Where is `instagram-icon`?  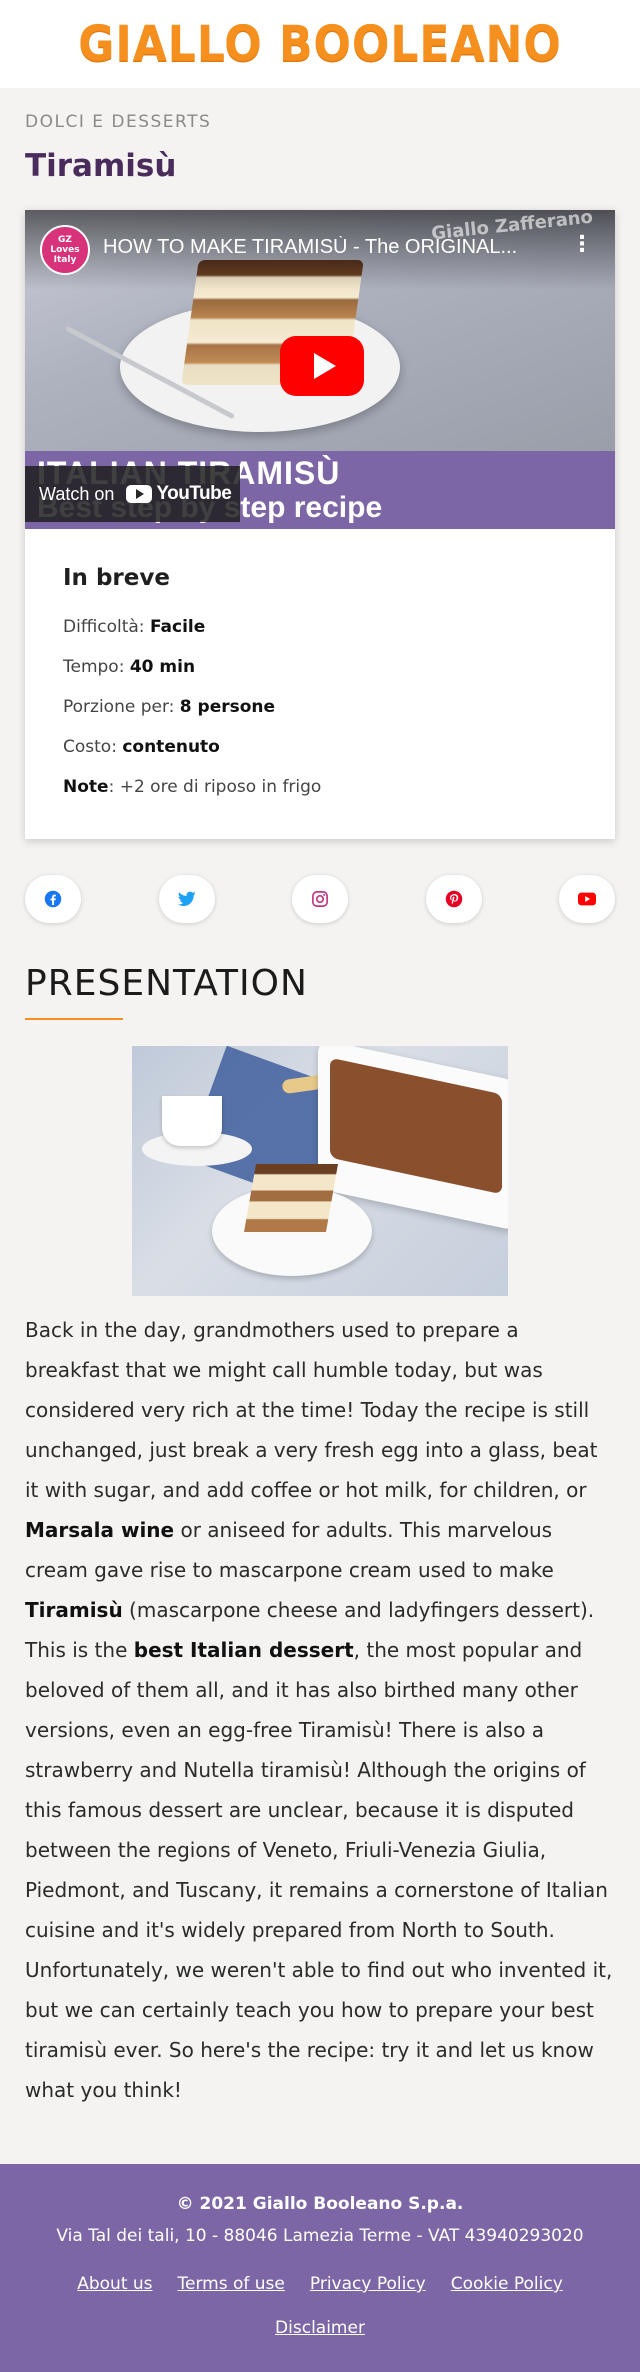 instagram-icon is located at coordinates (320, 899).